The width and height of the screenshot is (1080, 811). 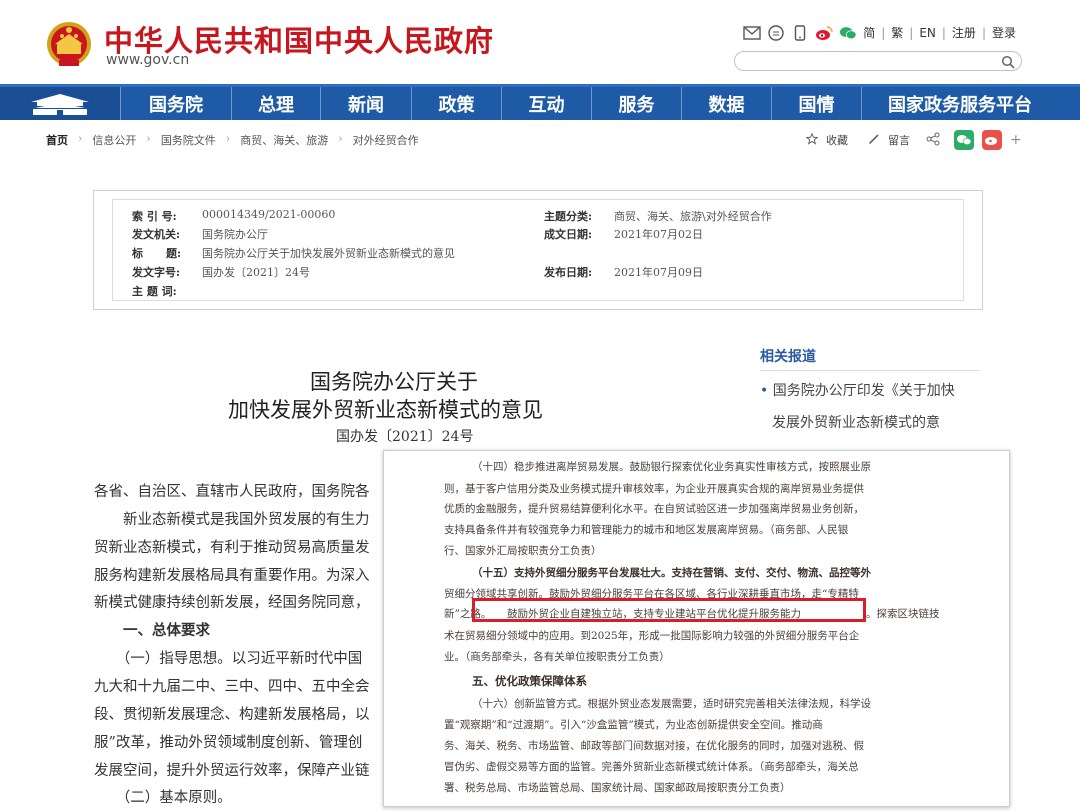 What do you see at coordinates (633, 725) in the screenshot?
I see `excerpt-line: 置“观察期”和“过渡期”。引入“沙盒监管”模式，为业态创新提供安全空间。推动商` at bounding box center [633, 725].